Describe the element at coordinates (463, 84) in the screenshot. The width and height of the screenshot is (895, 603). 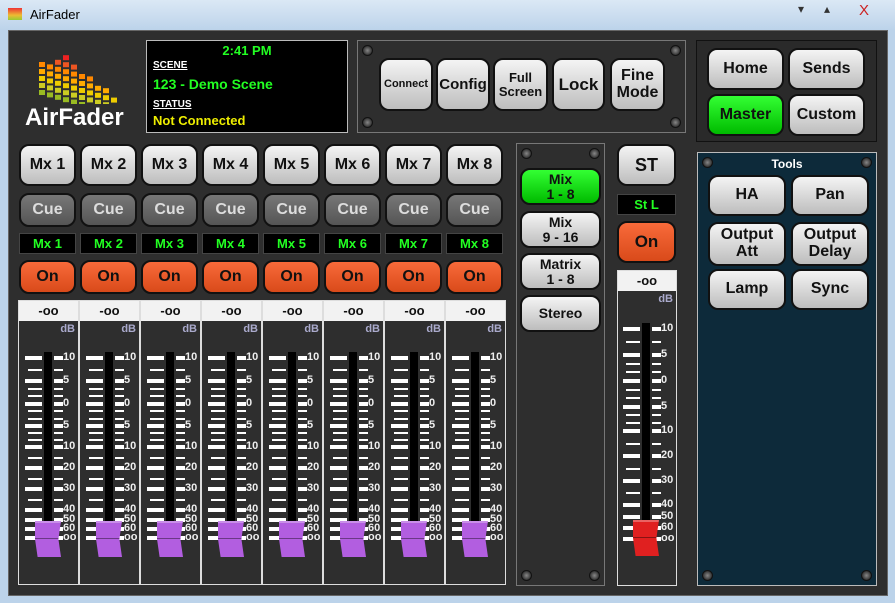
I see `toolbar-button-config: Config` at that location.